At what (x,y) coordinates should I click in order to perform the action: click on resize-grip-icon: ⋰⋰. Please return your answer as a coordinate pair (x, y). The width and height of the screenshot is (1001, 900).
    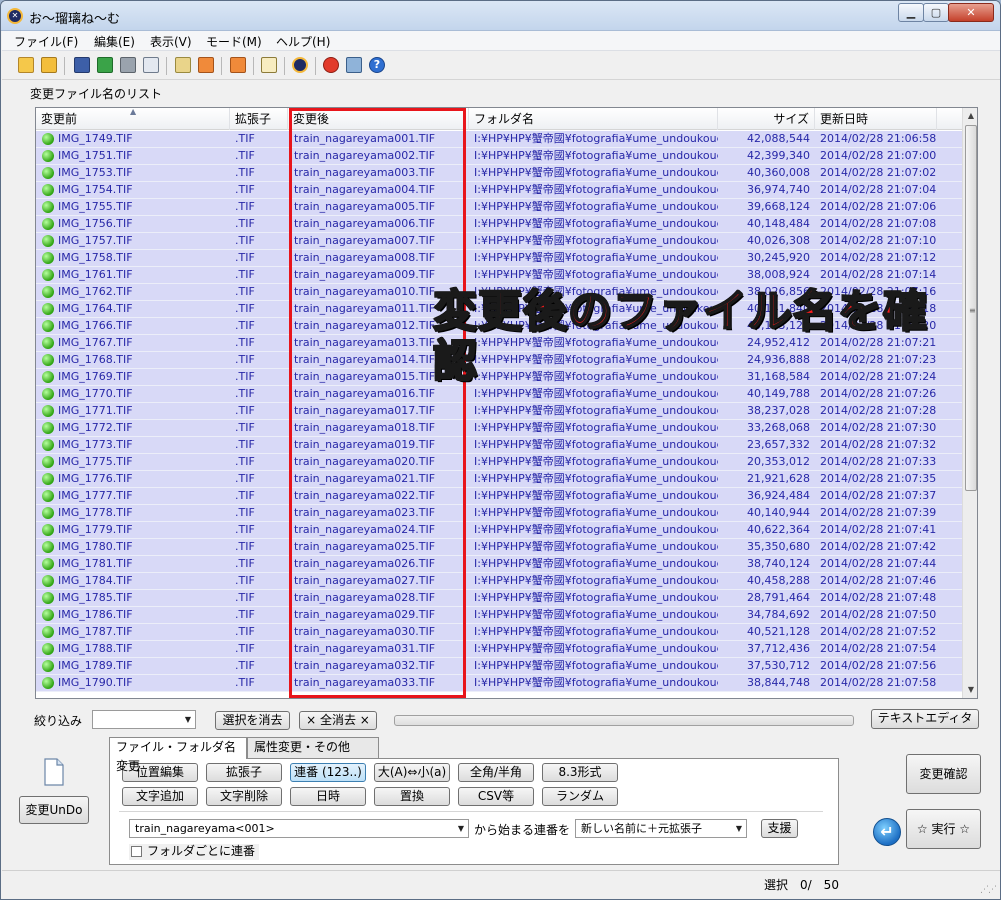
    Looking at the image, I should click on (988, 890).